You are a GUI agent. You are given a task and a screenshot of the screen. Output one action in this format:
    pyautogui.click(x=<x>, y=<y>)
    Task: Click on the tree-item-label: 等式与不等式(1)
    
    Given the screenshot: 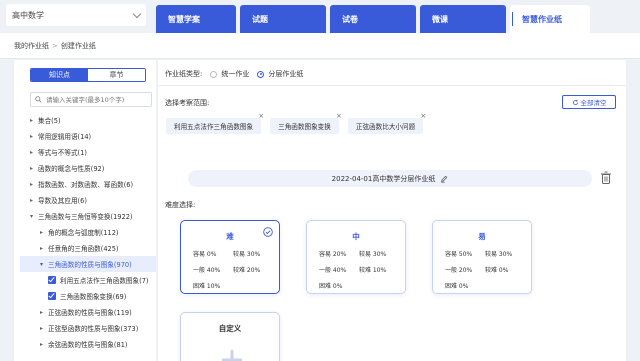 What is the action you would take?
    pyautogui.click(x=62, y=153)
    